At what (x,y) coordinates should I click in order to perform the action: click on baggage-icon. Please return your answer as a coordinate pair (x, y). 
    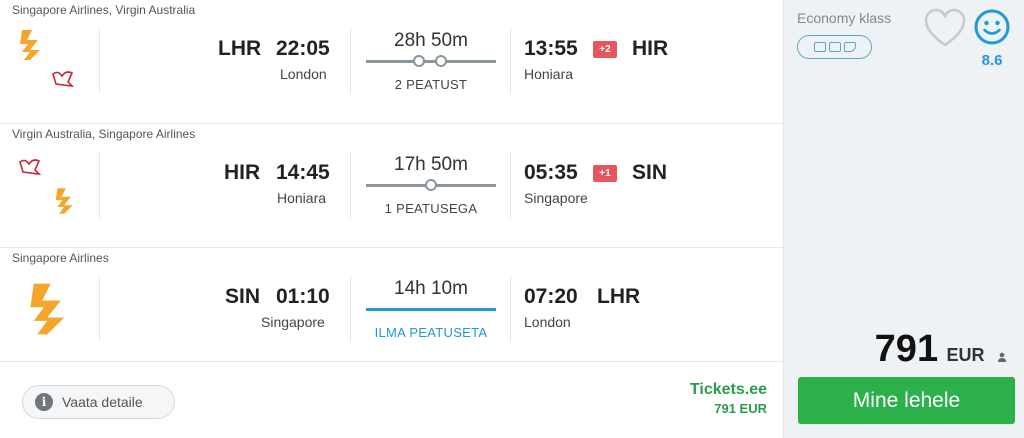
    Looking at the image, I should click on (834, 47).